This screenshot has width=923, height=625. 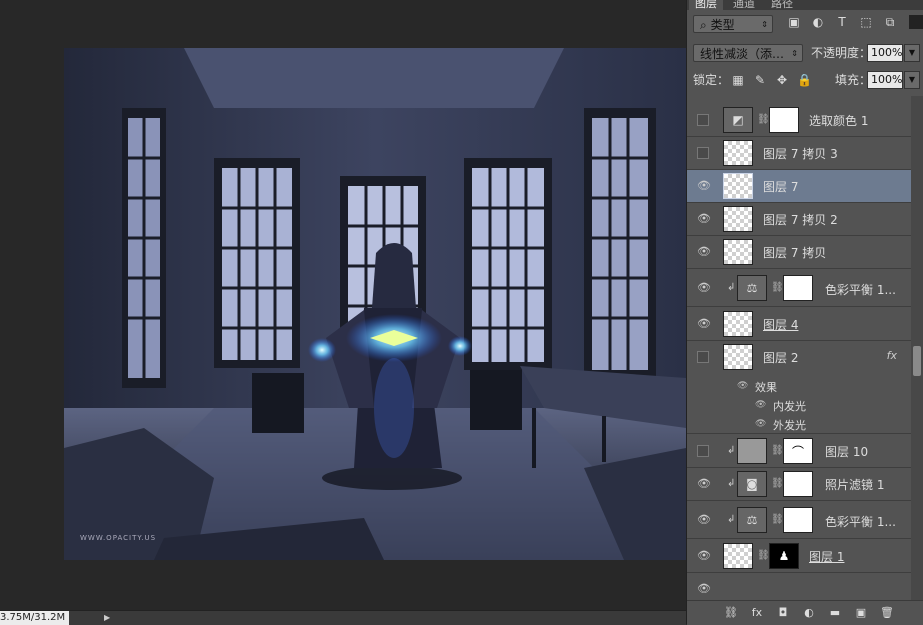 What do you see at coordinates (912, 53) in the screenshot?
I see `opacity-dropdown-icon: ▼` at bounding box center [912, 53].